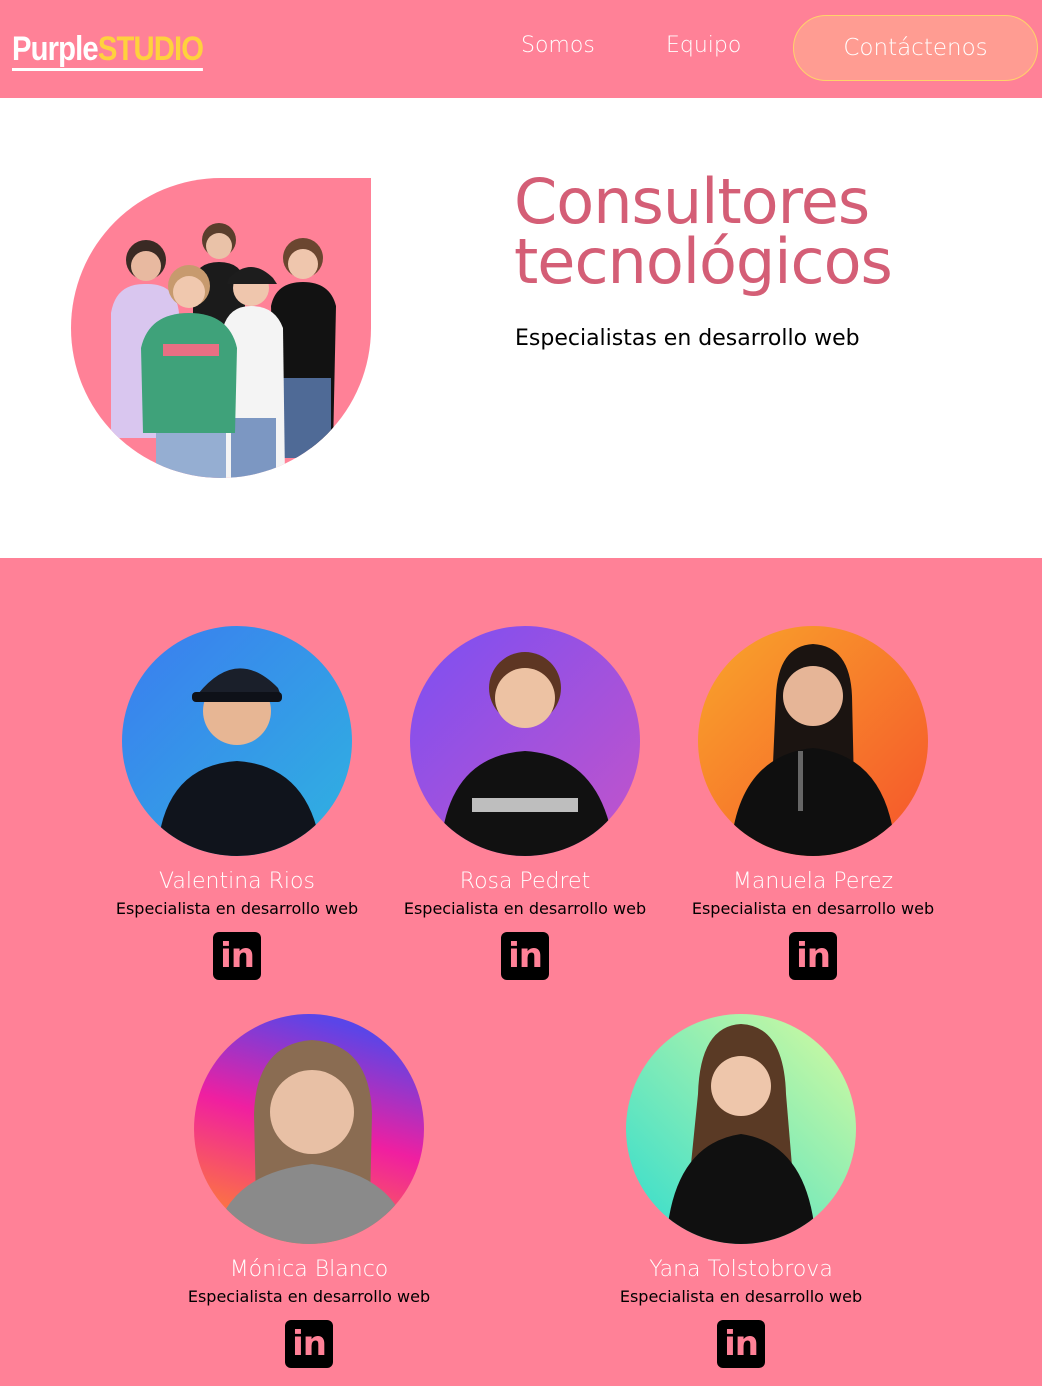 The height and width of the screenshot is (1386, 1042). Describe the element at coordinates (703, 45) in the screenshot. I see `nav-link-equipo: Equipo` at that location.